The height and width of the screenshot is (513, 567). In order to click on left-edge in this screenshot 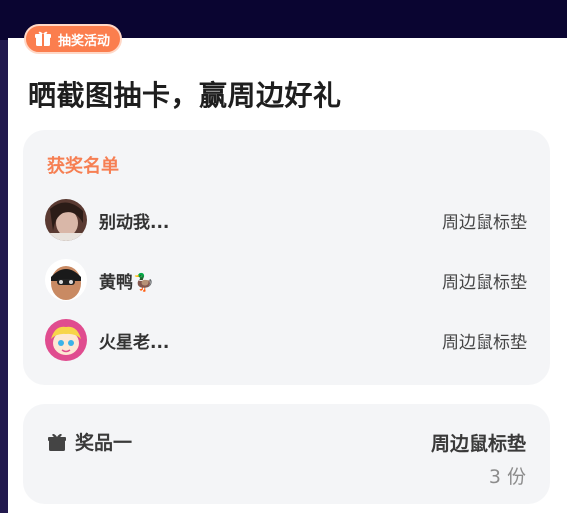, I will do `click(4, 276)`.